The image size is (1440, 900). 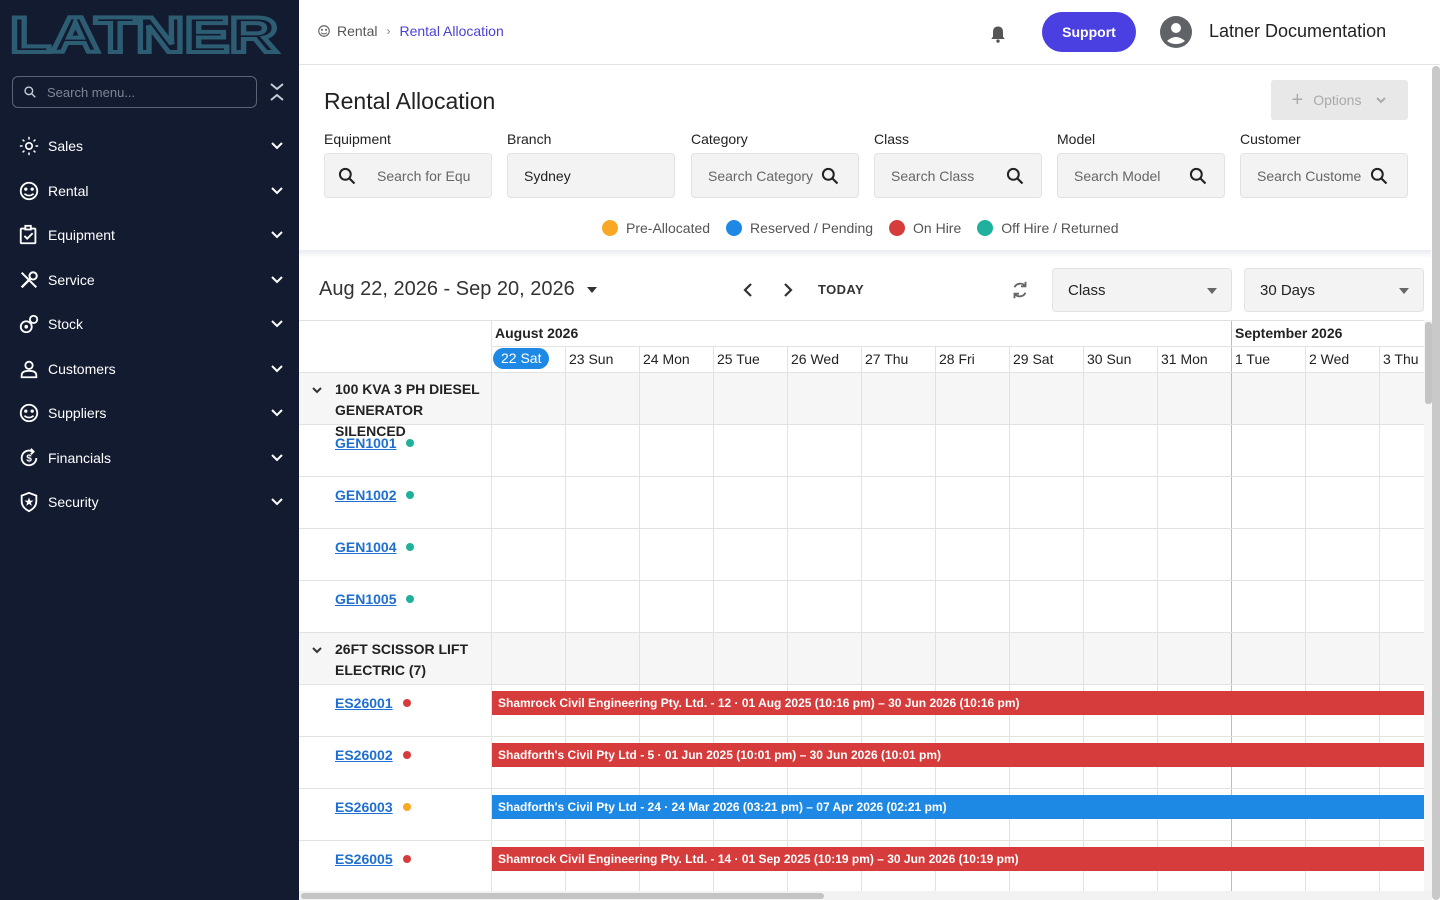 What do you see at coordinates (1109, 359) in the screenshot?
I see `day-label: 30 Sun` at bounding box center [1109, 359].